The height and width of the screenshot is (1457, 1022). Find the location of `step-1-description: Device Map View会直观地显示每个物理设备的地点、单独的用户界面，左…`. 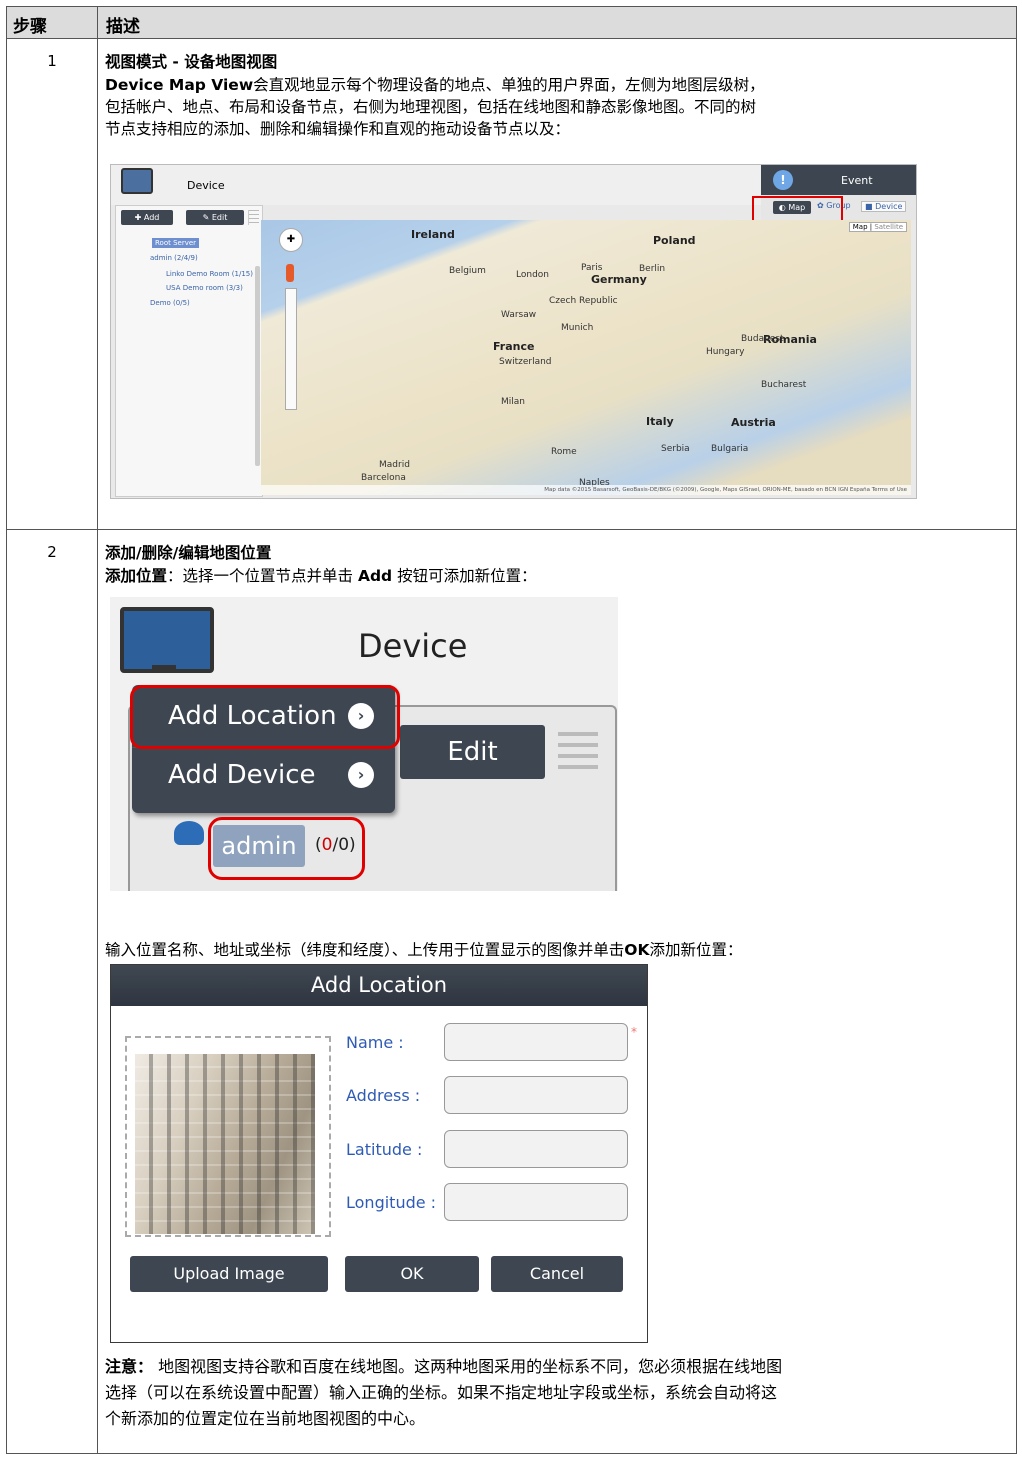

step-1-description: Device Map View会直观地显示每个物理设备的地点、单独的用户界面，左… is located at coordinates (557, 107).